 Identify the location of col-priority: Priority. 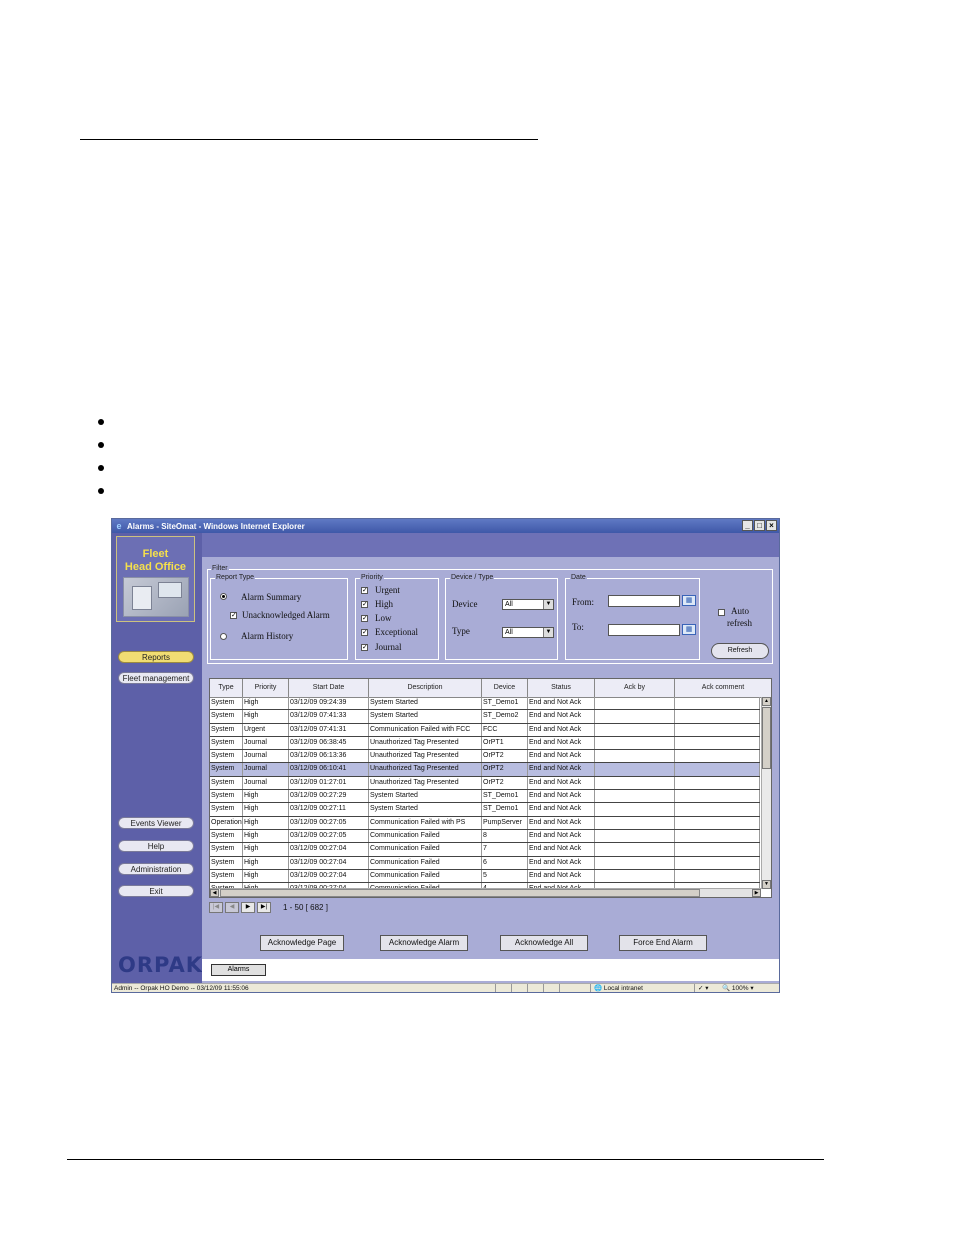
(266, 688).